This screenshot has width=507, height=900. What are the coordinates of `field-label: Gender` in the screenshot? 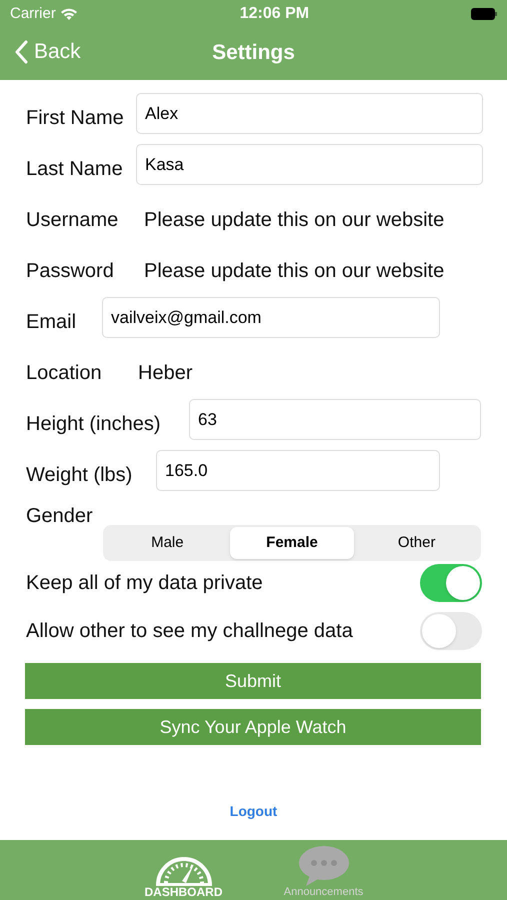 It's located at (59, 516).